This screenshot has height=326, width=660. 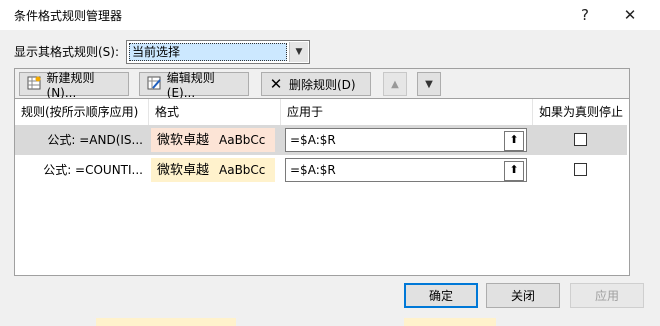 I want to click on arrow-down-icon: ▼, so click(x=429, y=84).